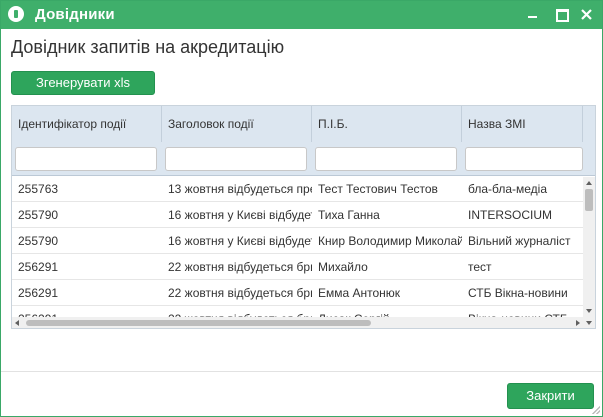  What do you see at coordinates (589, 200) in the screenshot?
I see `vertical-scroll-thumb` at bounding box center [589, 200].